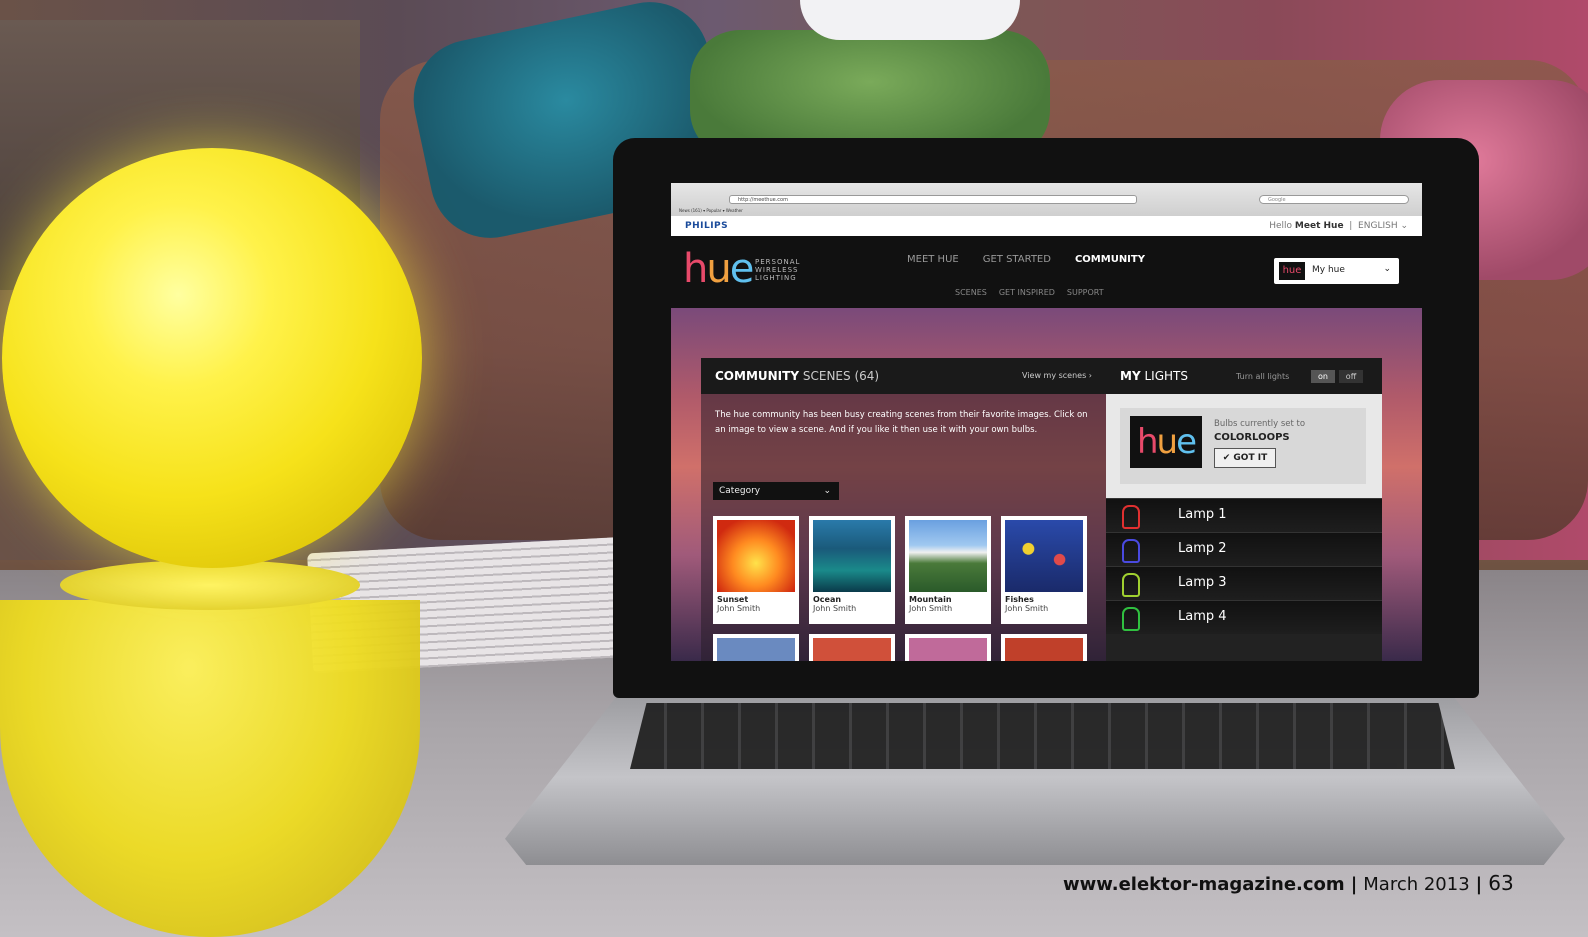  What do you see at coordinates (742, 269) in the screenshot?
I see `hue-logo-letter-e: e` at bounding box center [742, 269].